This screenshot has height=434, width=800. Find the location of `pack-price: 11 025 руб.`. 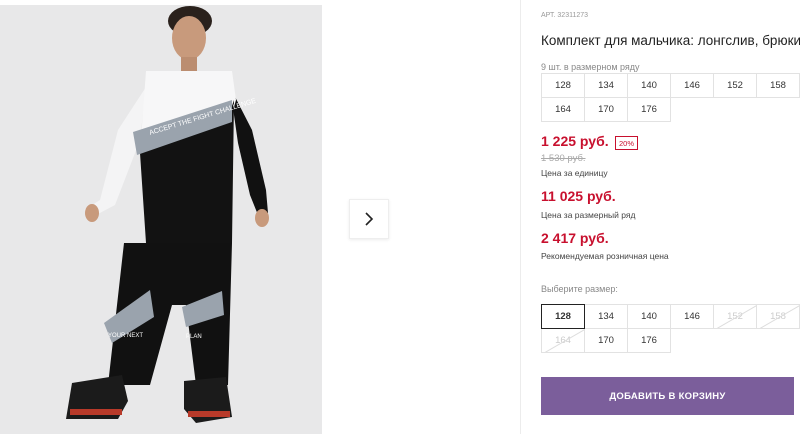

pack-price: 11 025 руб. is located at coordinates (578, 196).